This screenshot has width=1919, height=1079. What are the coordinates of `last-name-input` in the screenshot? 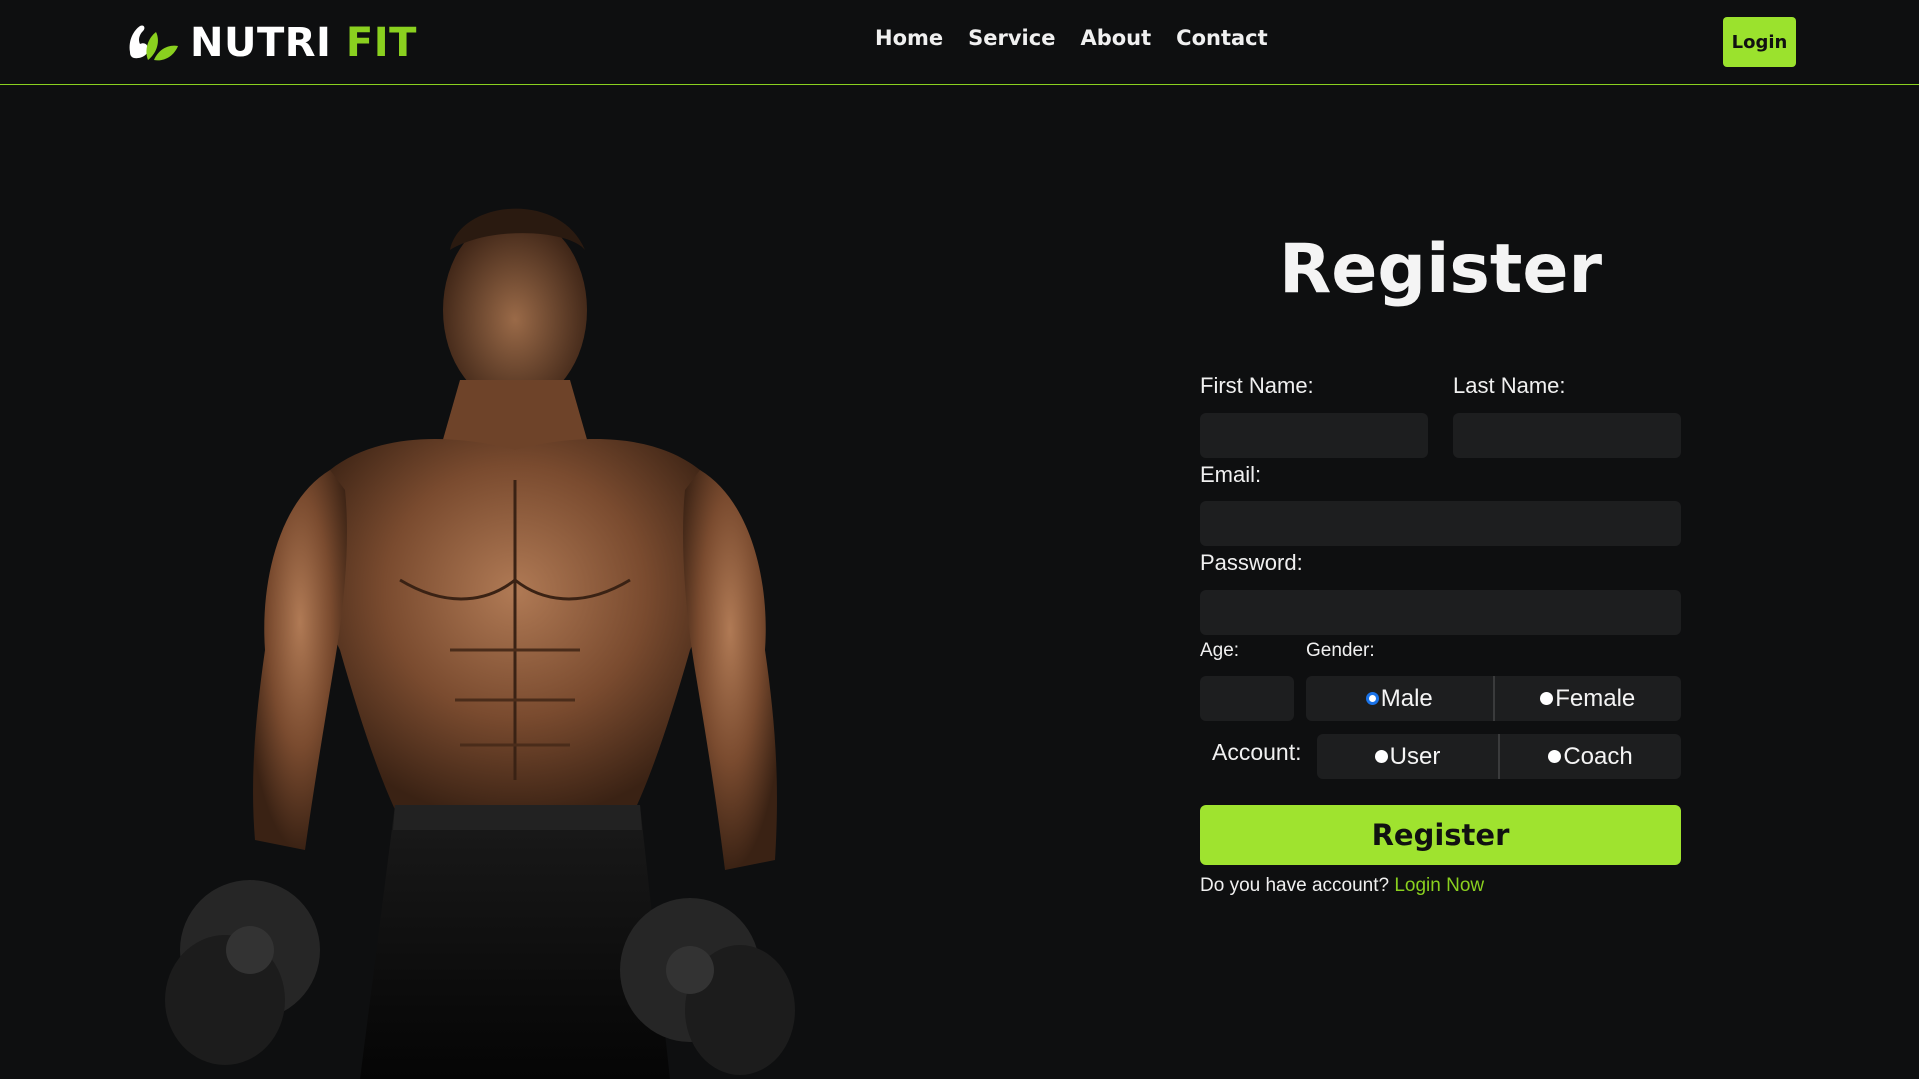 It's located at (1567, 435).